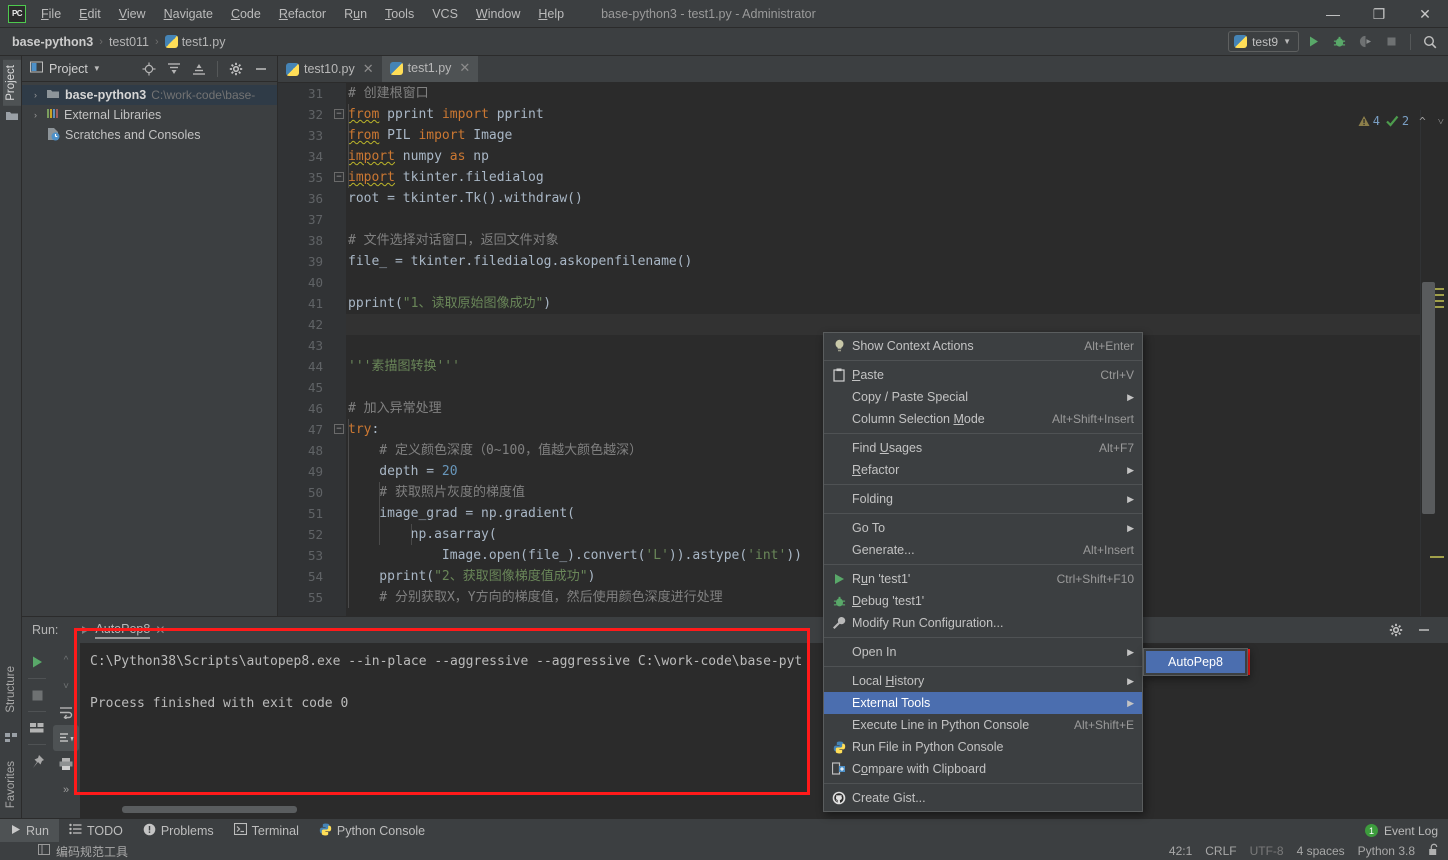 This screenshot has height=860, width=1448. Describe the element at coordinates (66, 790) in the screenshot. I see `more-actions-icon: »` at that location.